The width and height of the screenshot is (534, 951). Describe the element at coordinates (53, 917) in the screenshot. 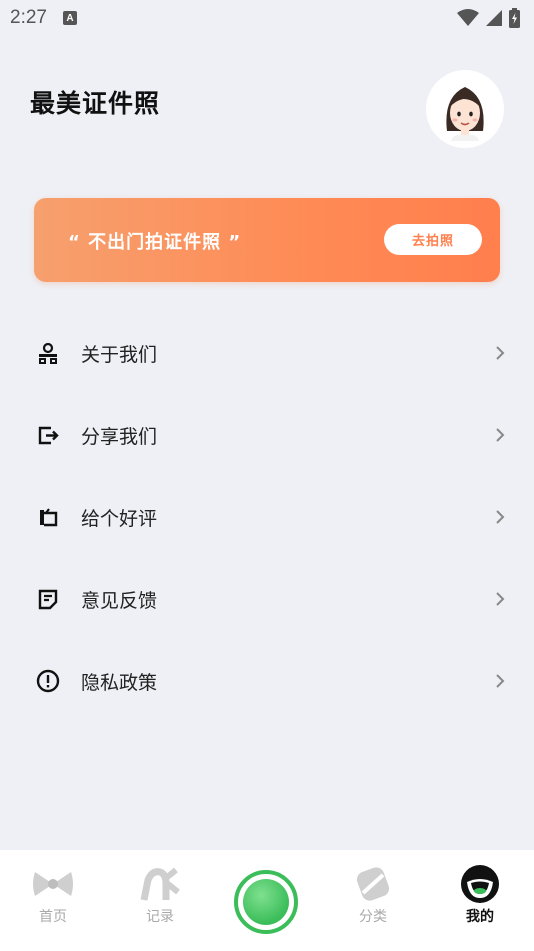

I see `tab-label: 首页` at that location.